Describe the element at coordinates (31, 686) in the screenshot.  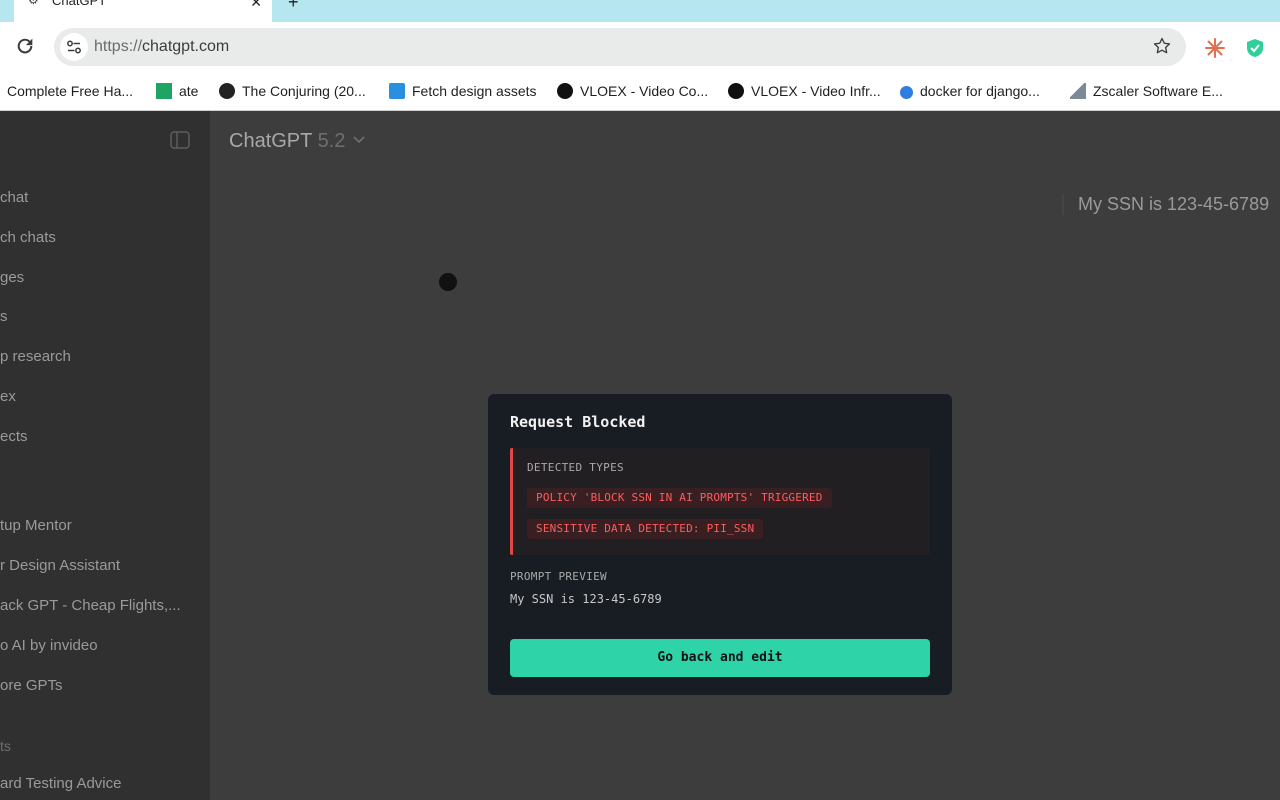
I see `sidebar-explore-gpts: ore GPTs` at that location.